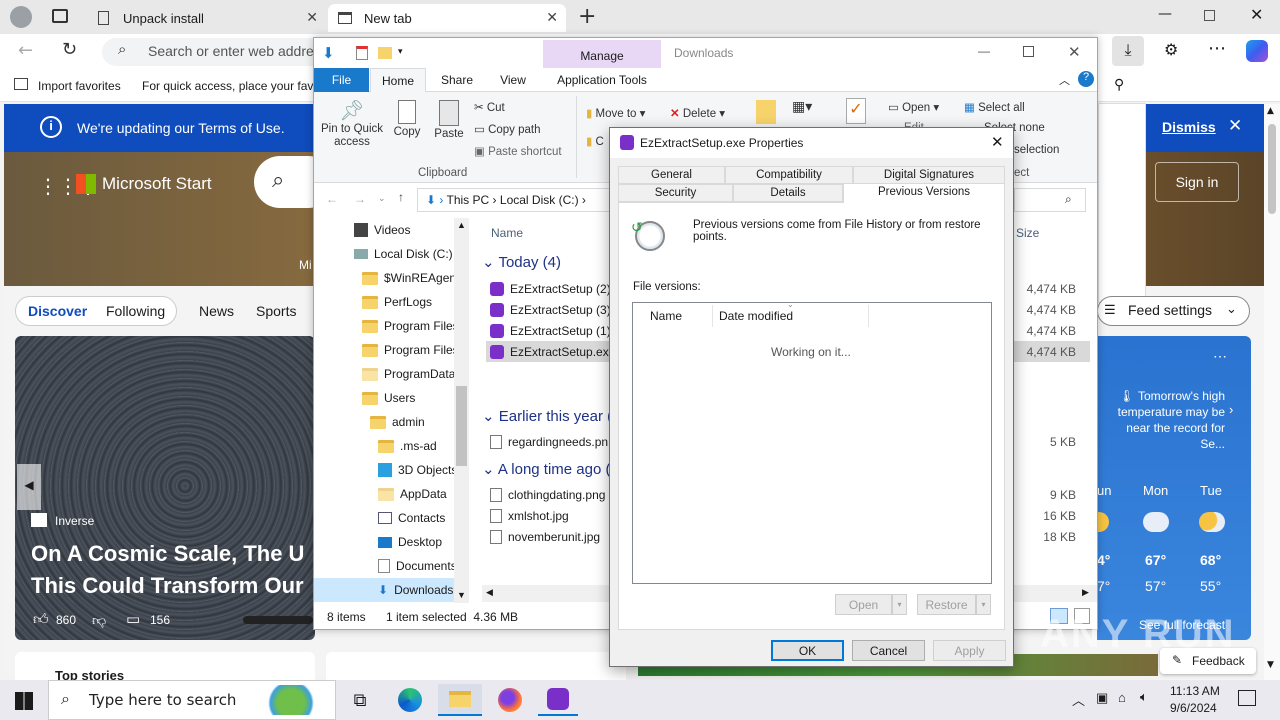 The height and width of the screenshot is (720, 1280). What do you see at coordinates (1256, 14) in the screenshot?
I see `close-window-icon: ✕` at bounding box center [1256, 14].